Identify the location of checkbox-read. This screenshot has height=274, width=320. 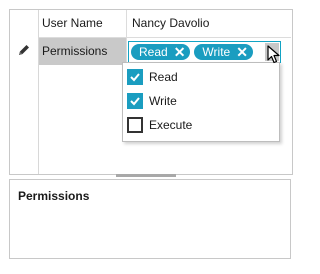
(135, 77).